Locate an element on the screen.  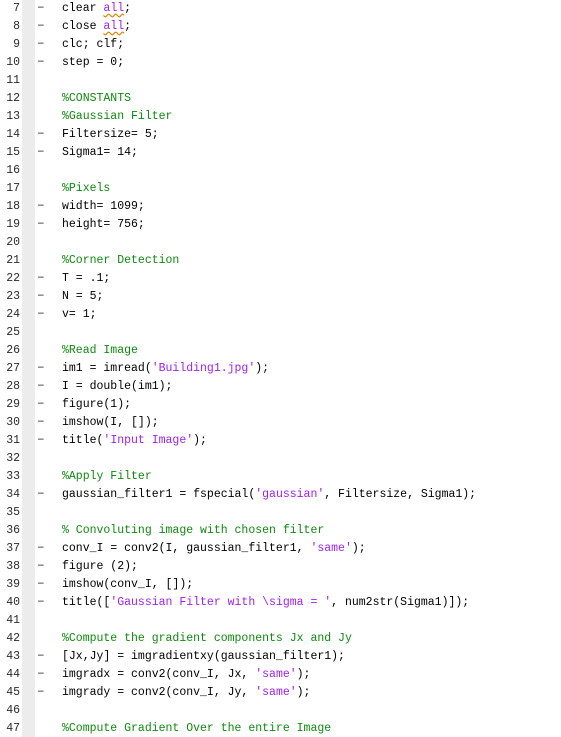
line-code: imshow(I, []); is located at coordinates (110, 423).